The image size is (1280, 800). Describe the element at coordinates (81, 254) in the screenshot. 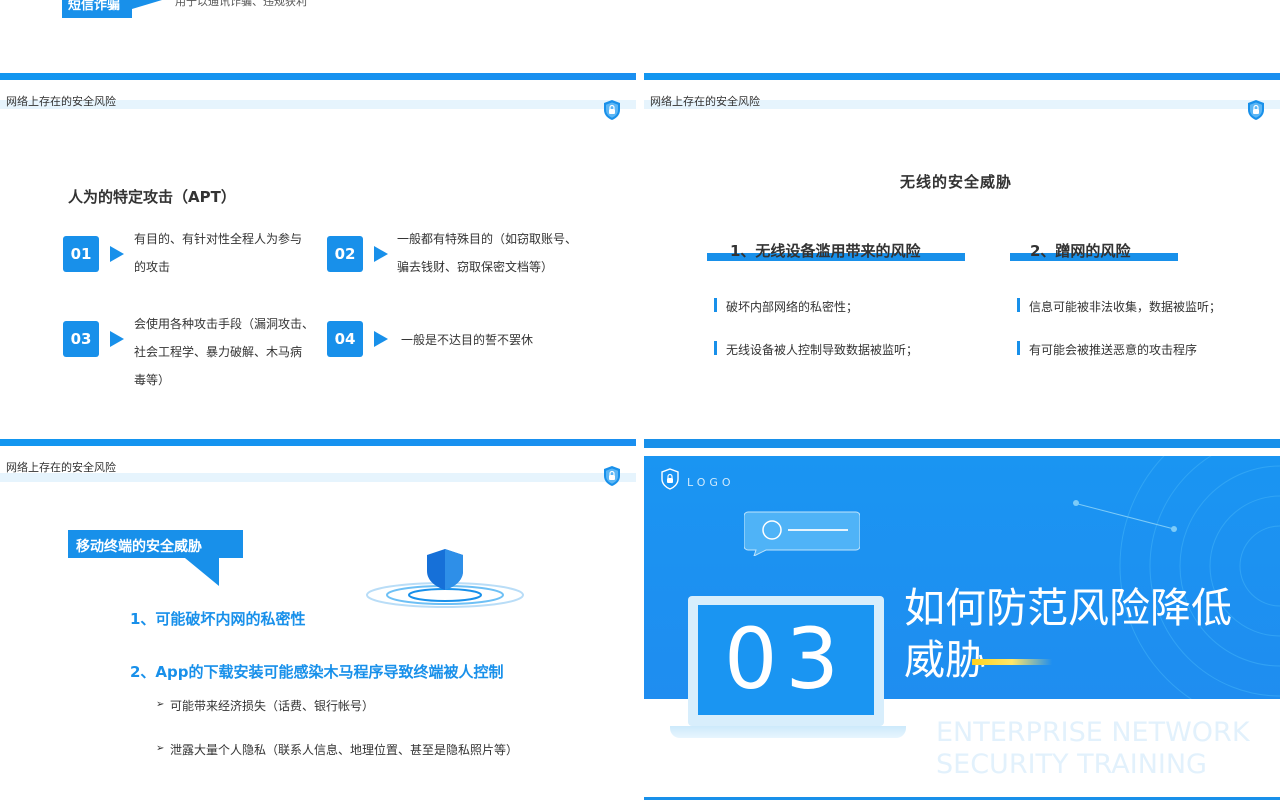

I see `item-number-01: 01` at that location.